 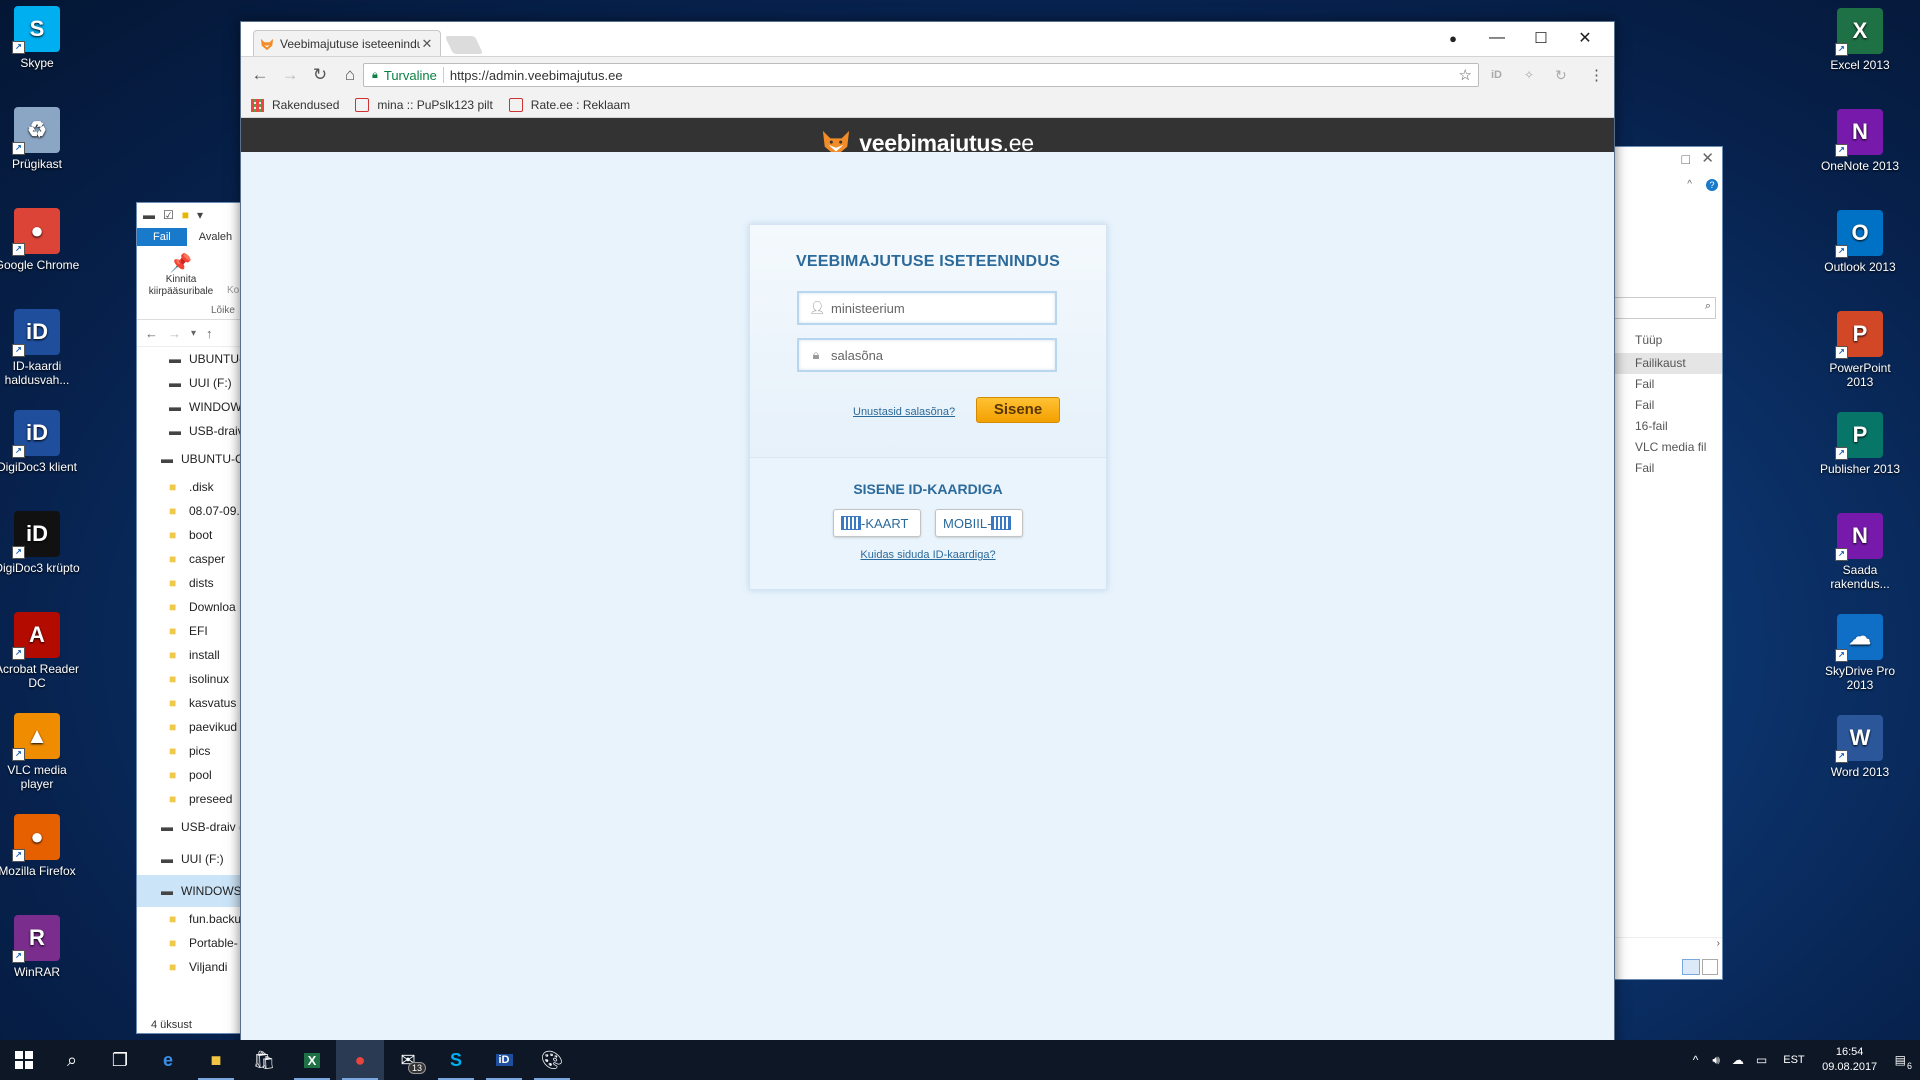 I want to click on tree-item: ■ paevikud, so click(x=192, y=727).